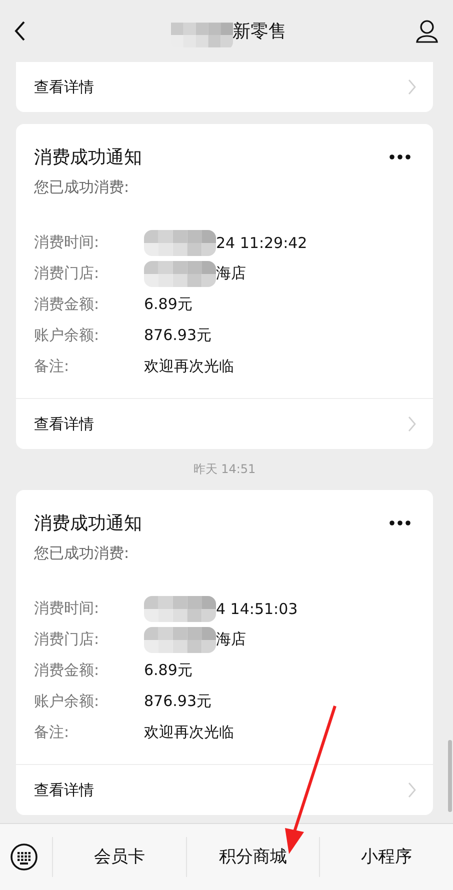 The image size is (453, 890). What do you see at coordinates (262, 243) in the screenshot?
I see `field-value: 24 11:29:42` at bounding box center [262, 243].